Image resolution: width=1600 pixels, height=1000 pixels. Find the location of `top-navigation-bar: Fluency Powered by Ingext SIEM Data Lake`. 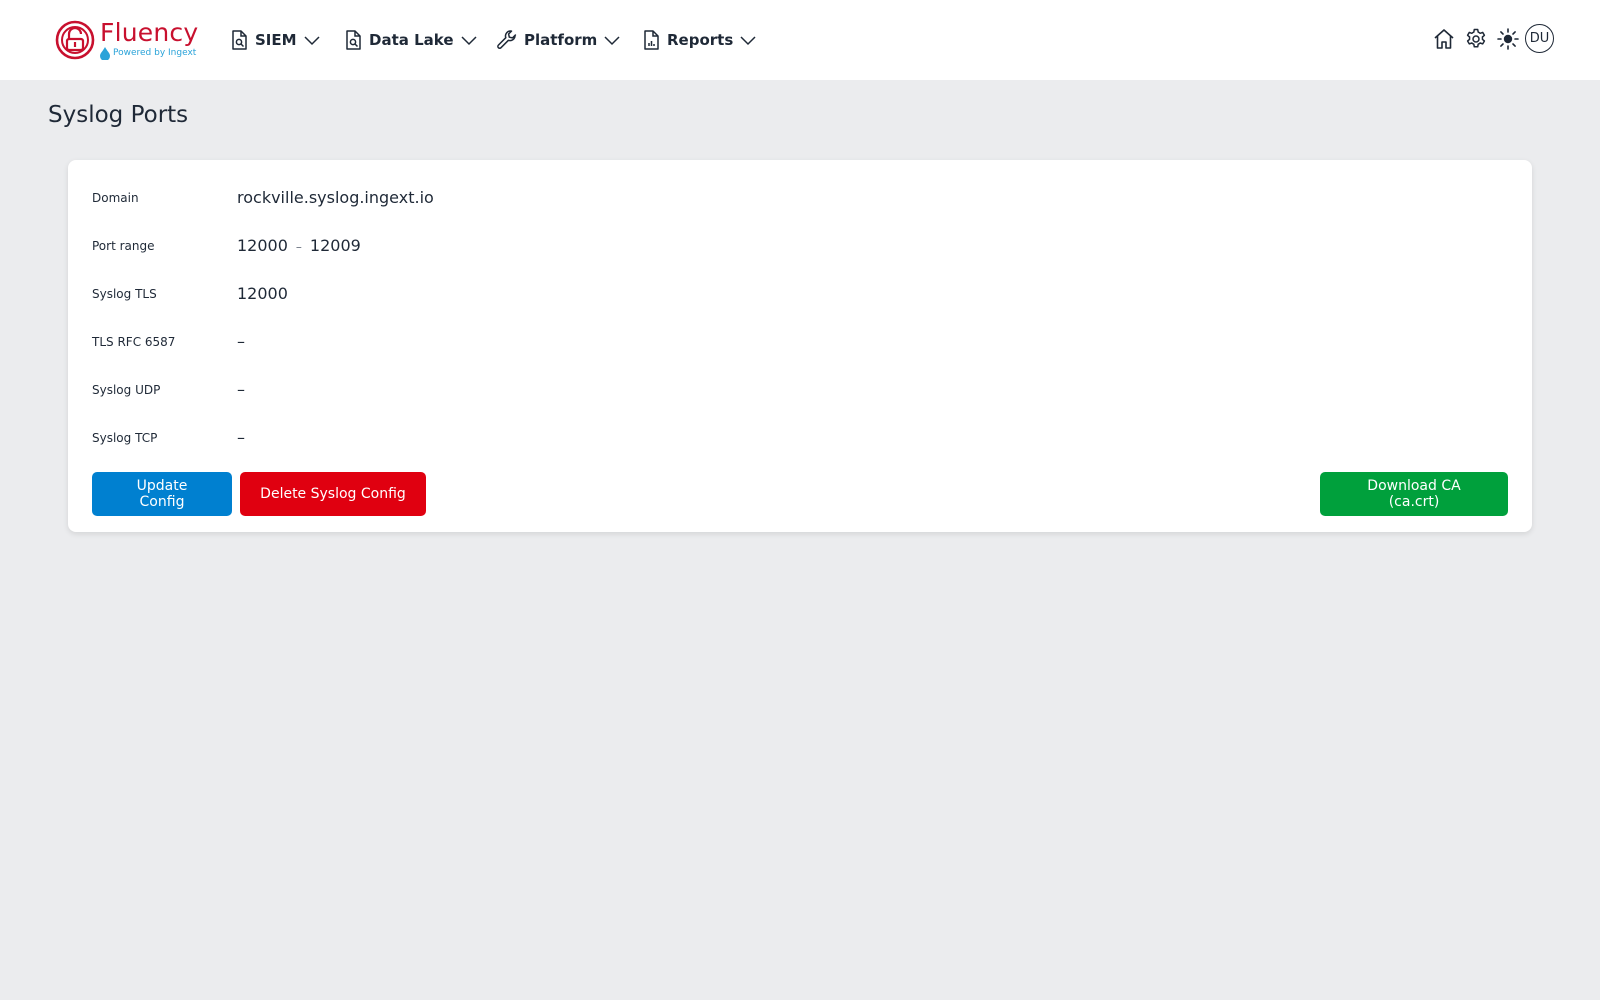

top-navigation-bar: Fluency Powered by Ingext SIEM Data Lake is located at coordinates (800, 40).